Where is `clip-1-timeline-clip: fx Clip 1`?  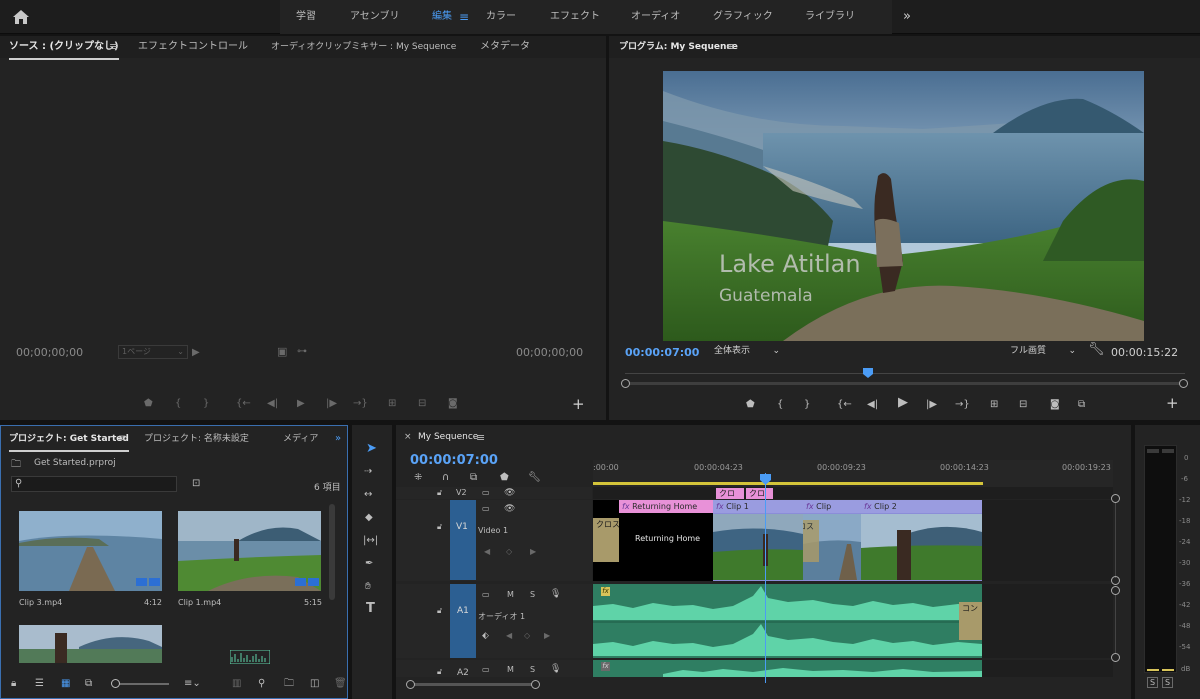
clip-1-timeline-clip: fx Clip 1 is located at coordinates (758, 540).